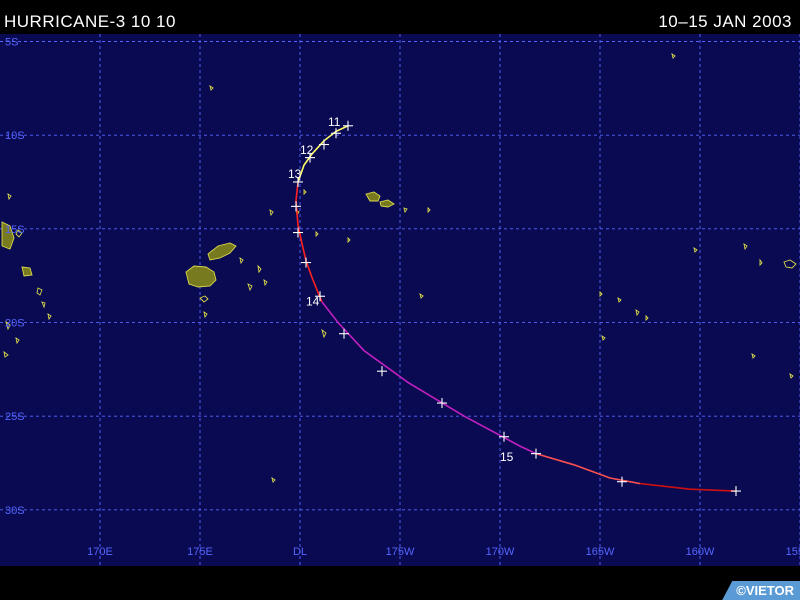 Image resolution: width=800 pixels, height=600 pixels. Describe the element at coordinates (15, 323) in the screenshot. I see `lat-label: 20S` at that location.